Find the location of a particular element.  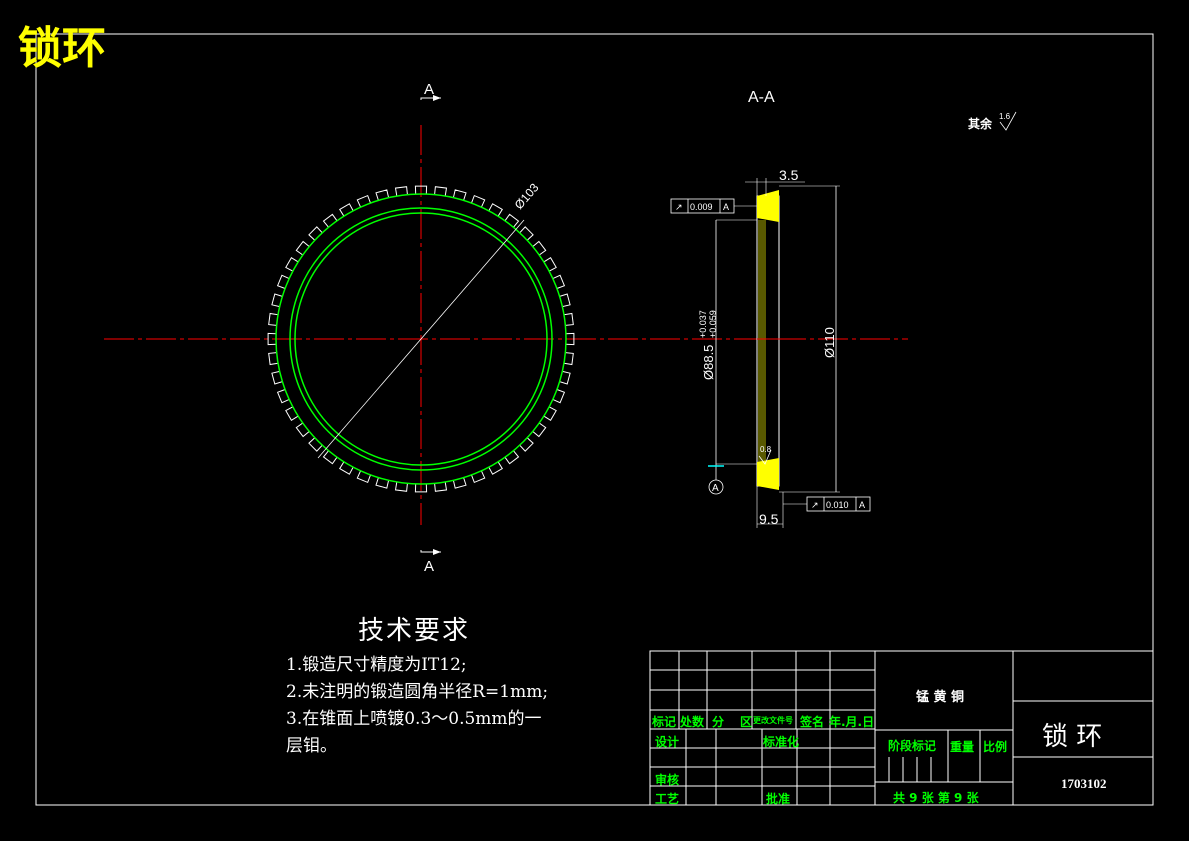

tech-requirement-1: 1.锻造尺寸精度为IT12; is located at coordinates (376, 665).